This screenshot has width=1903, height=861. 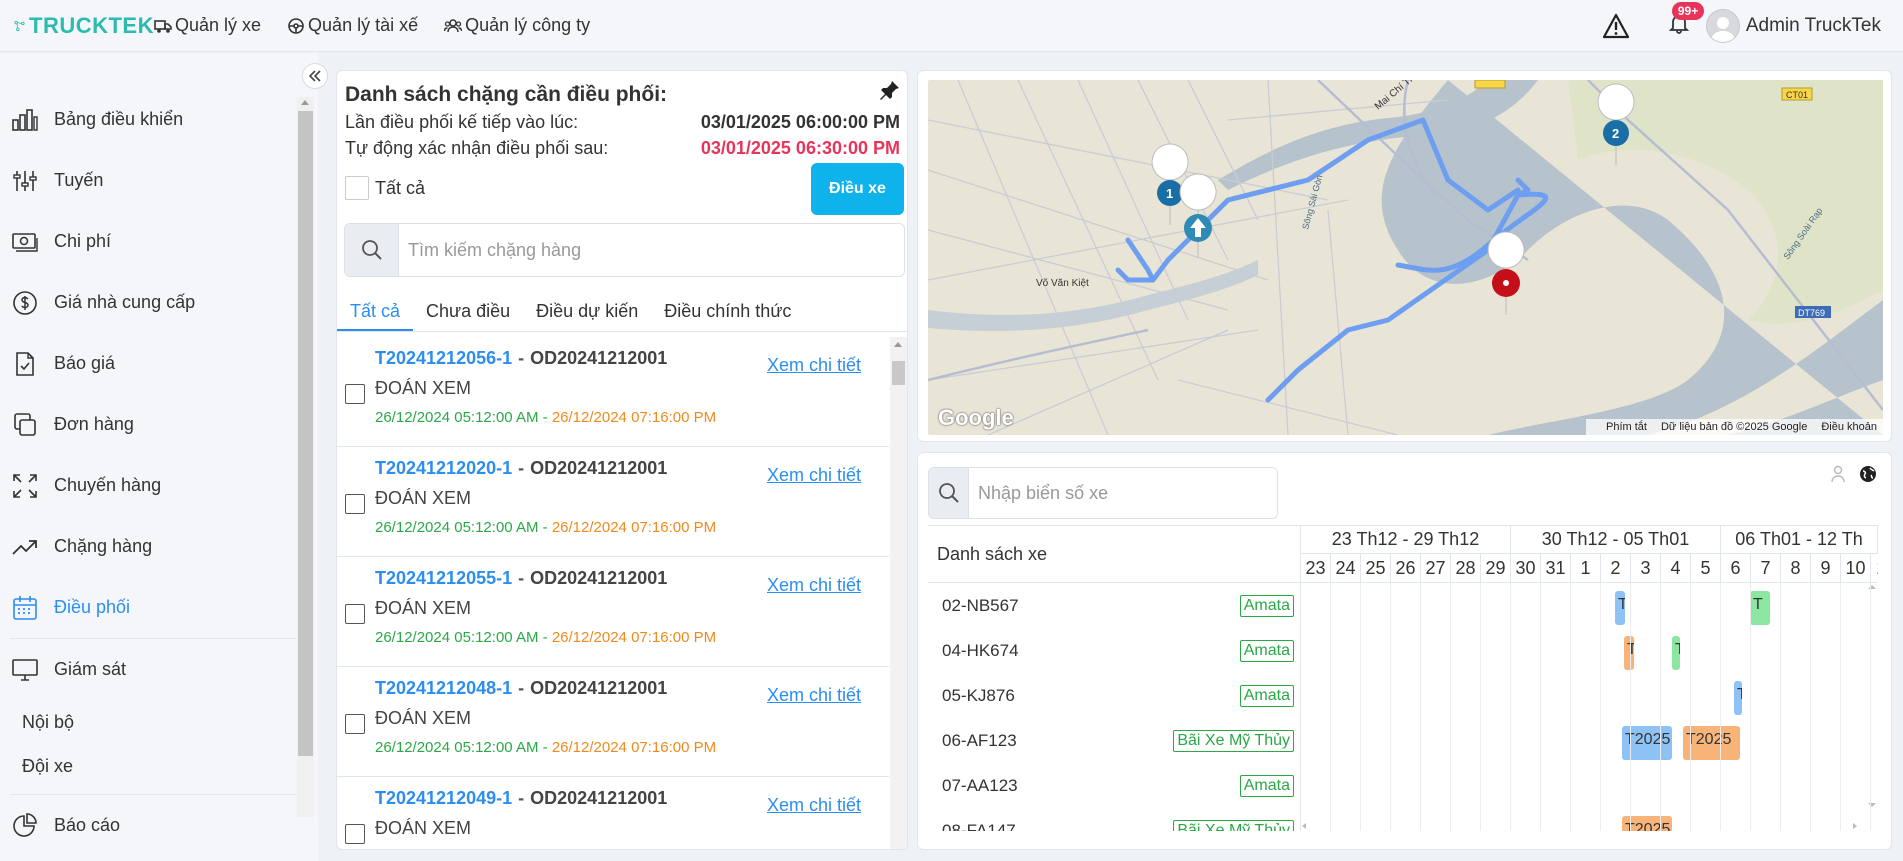 What do you see at coordinates (521, 688) in the screenshot?
I see `leg-ids: T20241212048-1- OD20241212001` at bounding box center [521, 688].